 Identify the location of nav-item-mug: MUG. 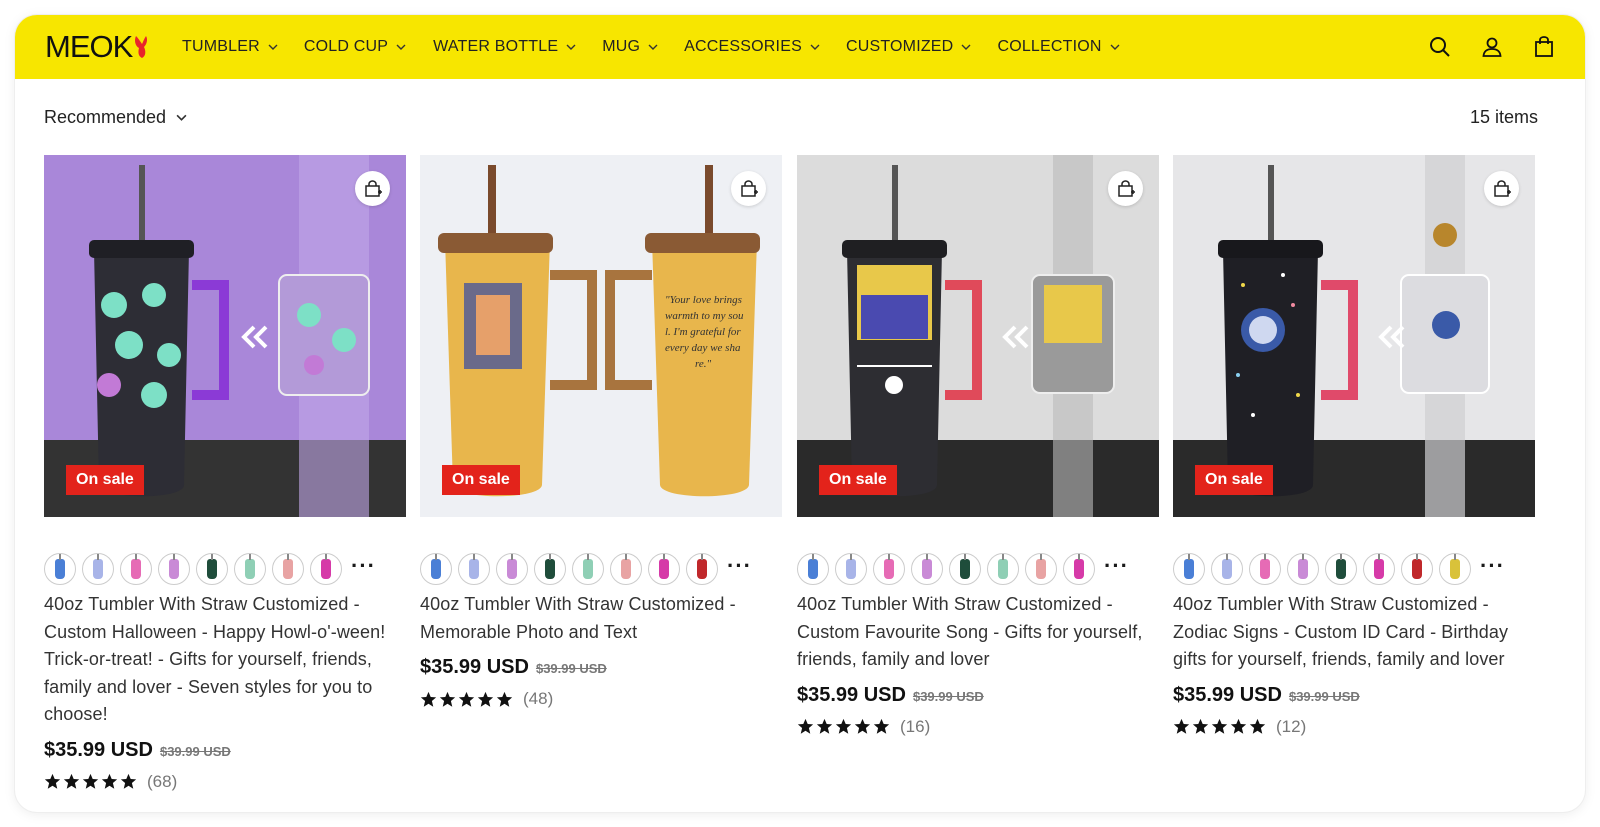
(630, 47).